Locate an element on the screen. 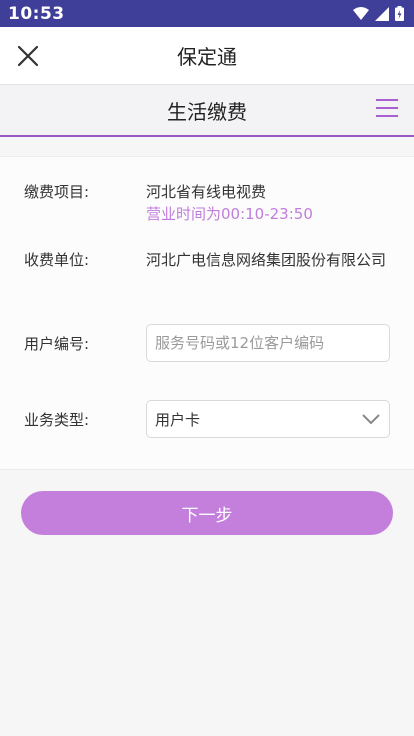 This screenshot has width=414, height=736. business-type-value: 用户卡 is located at coordinates (178, 419).